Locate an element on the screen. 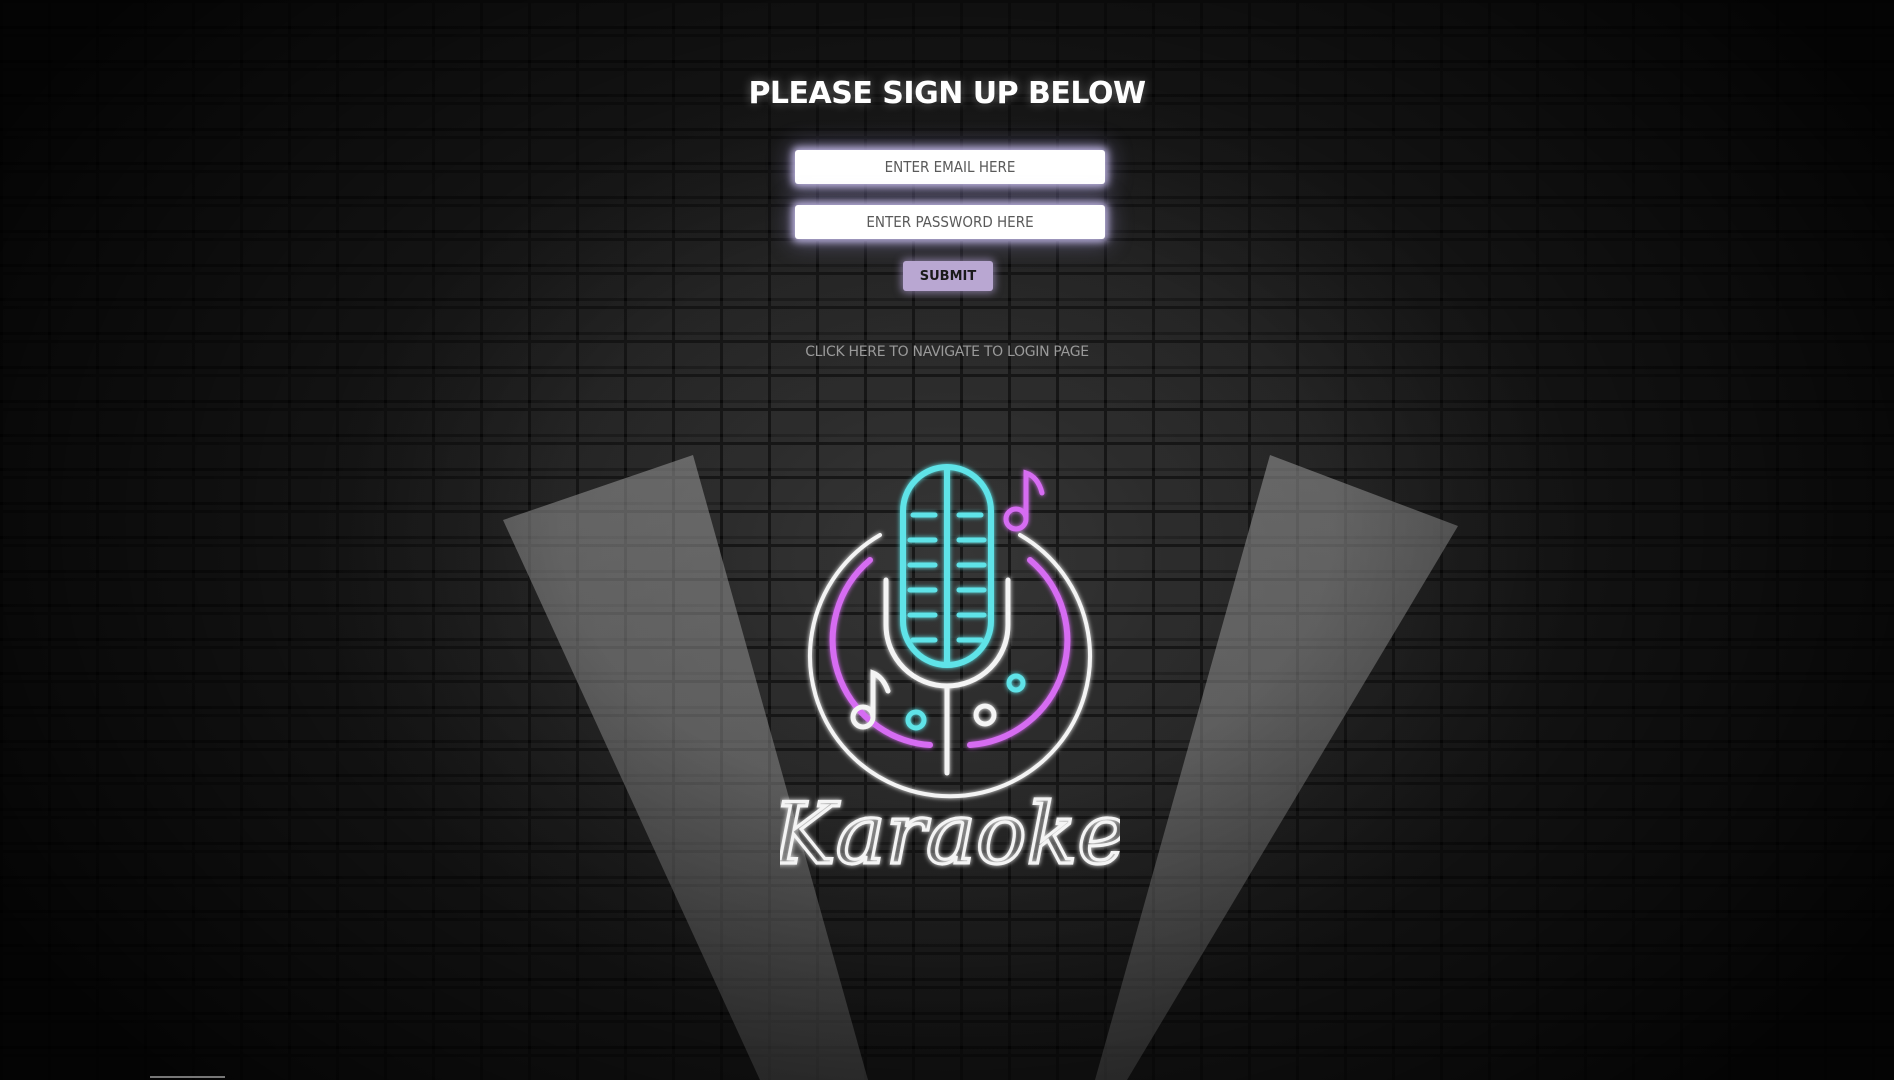 The image size is (1894, 1080). logo-text: Karaoke is located at coordinates (950, 834).